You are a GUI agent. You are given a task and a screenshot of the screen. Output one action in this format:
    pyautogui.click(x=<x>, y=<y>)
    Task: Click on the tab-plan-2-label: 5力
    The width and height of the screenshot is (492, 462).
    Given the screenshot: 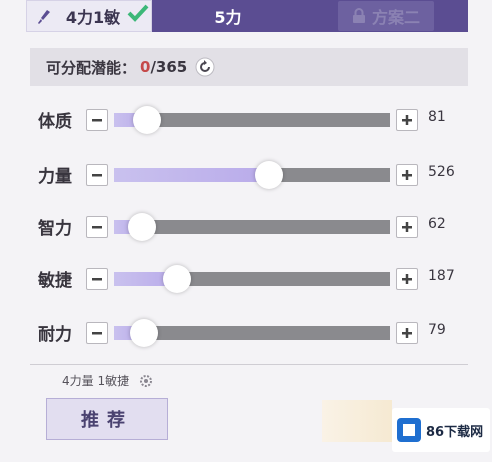 What is the action you would take?
    pyautogui.click(x=228, y=17)
    